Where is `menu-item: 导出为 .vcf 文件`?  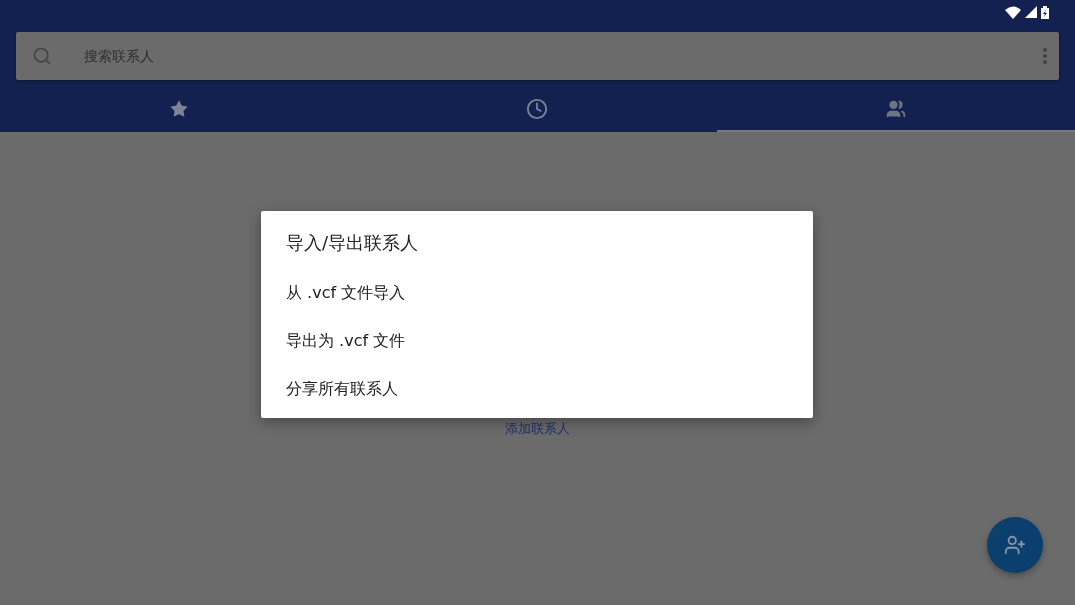 menu-item: 导出为 .vcf 文件 is located at coordinates (546, 341).